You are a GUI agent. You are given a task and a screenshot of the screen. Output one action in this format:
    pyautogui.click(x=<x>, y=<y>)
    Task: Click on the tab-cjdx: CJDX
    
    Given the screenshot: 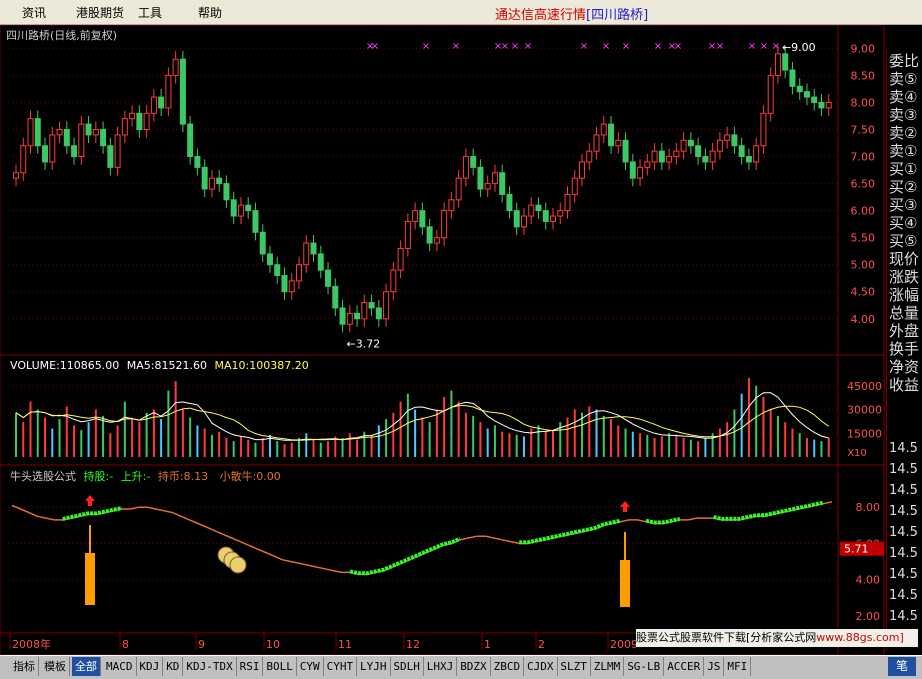 What is the action you would take?
    pyautogui.click(x=541, y=666)
    